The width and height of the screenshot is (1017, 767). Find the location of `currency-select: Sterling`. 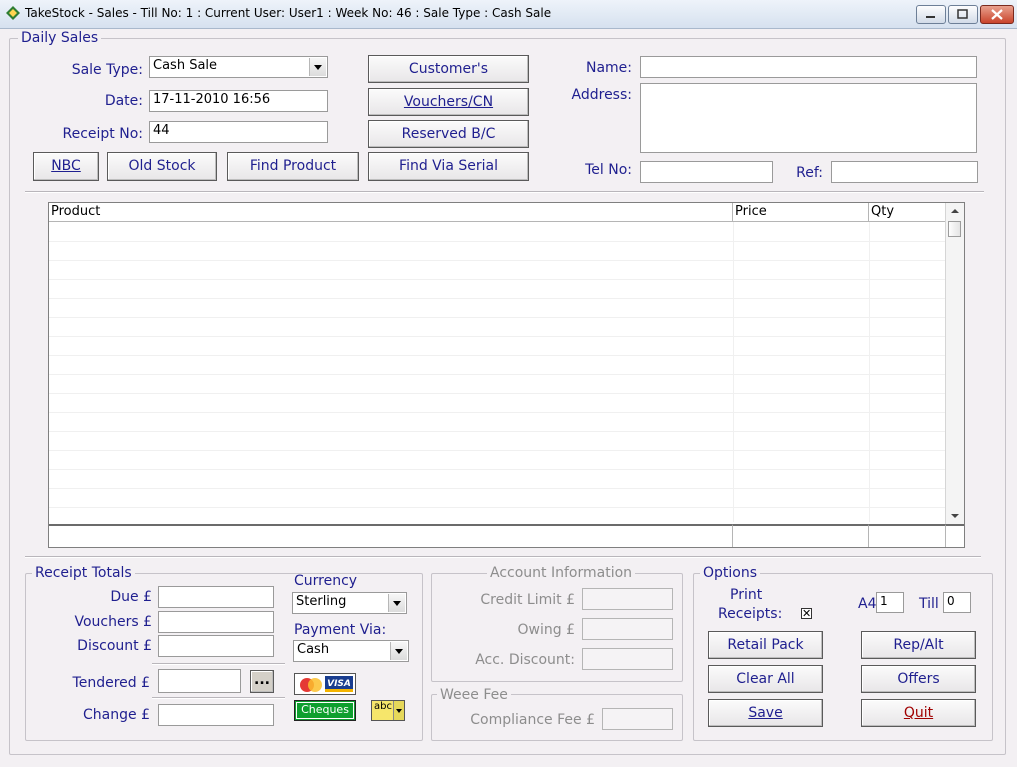

currency-select: Sterling is located at coordinates (349, 603).